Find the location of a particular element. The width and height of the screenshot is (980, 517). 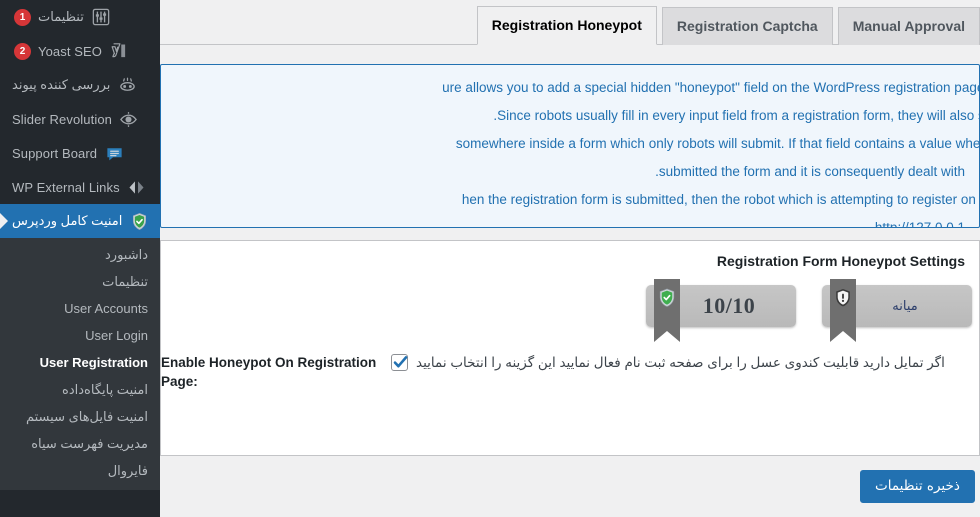

submenu-item-settings: تنظیمات is located at coordinates (80, 281).